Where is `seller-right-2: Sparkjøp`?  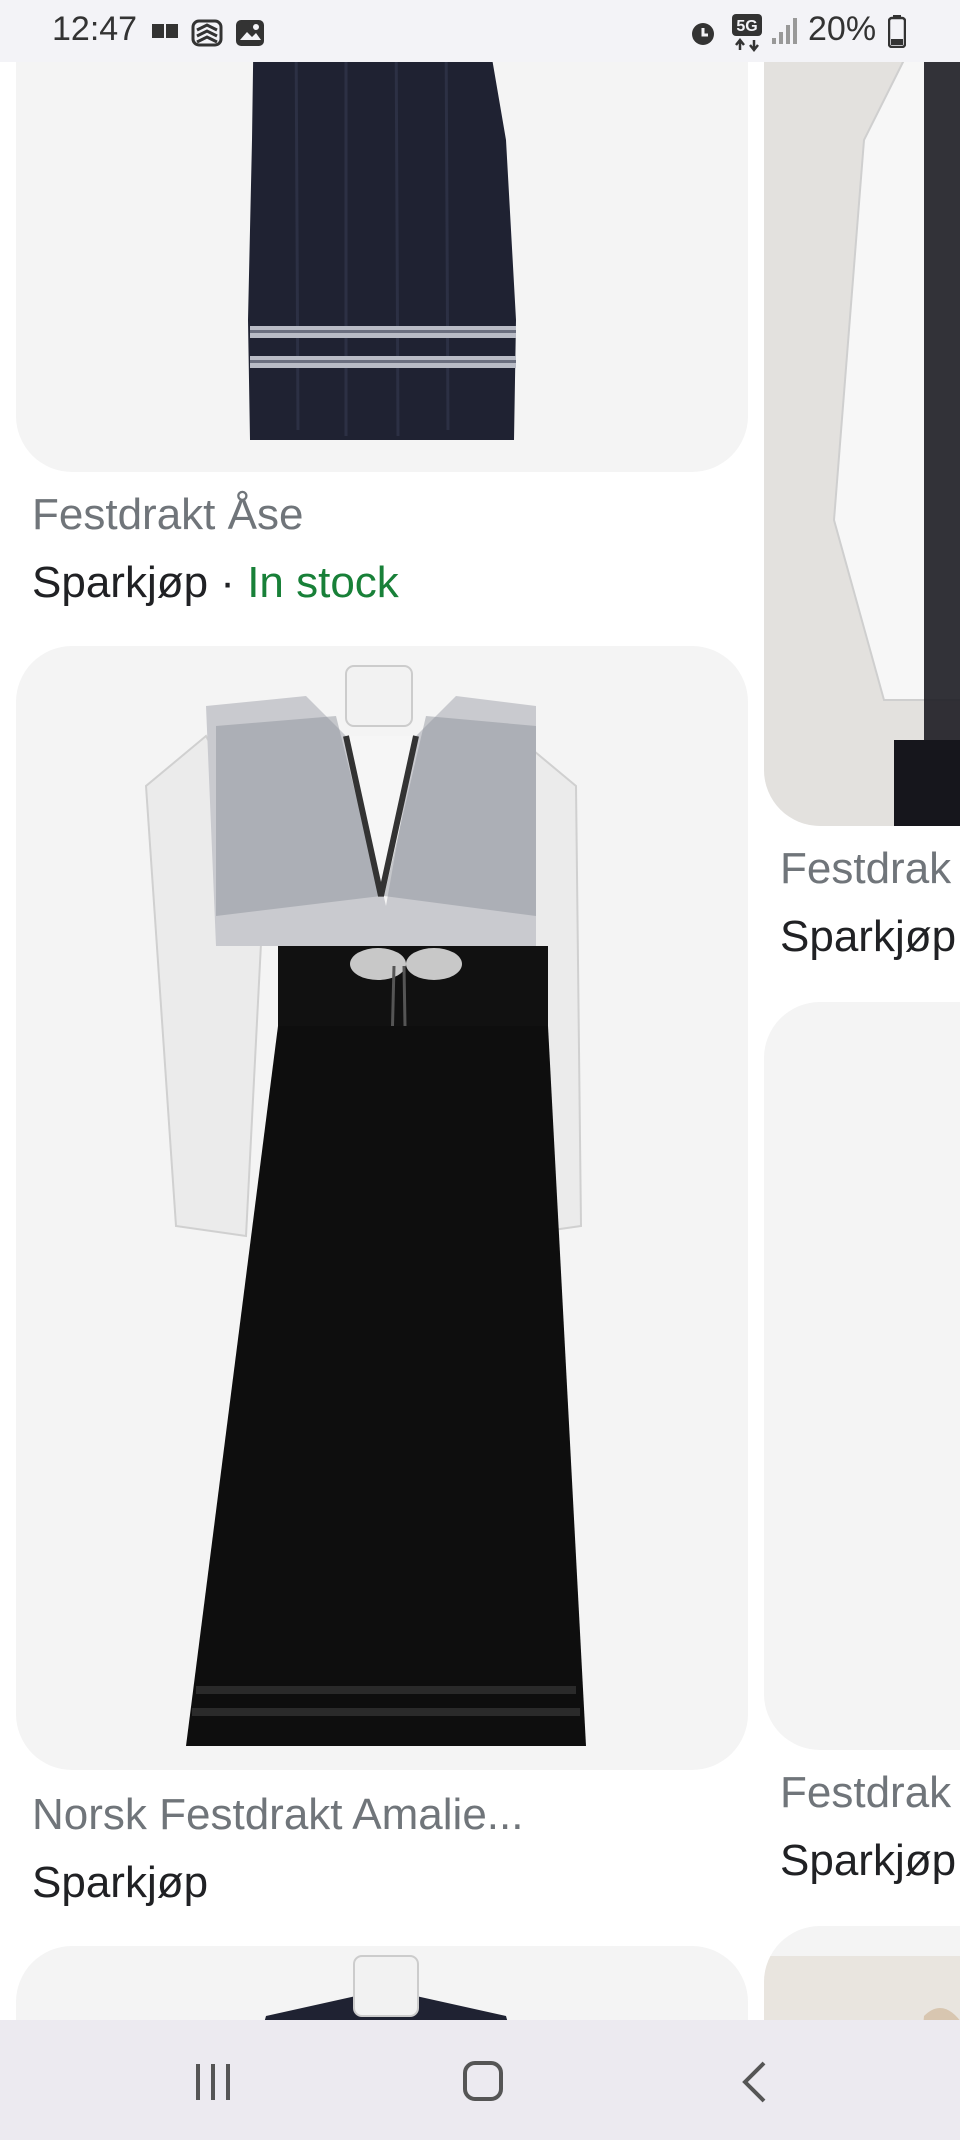 seller-right-2: Sparkjøp is located at coordinates (868, 1860).